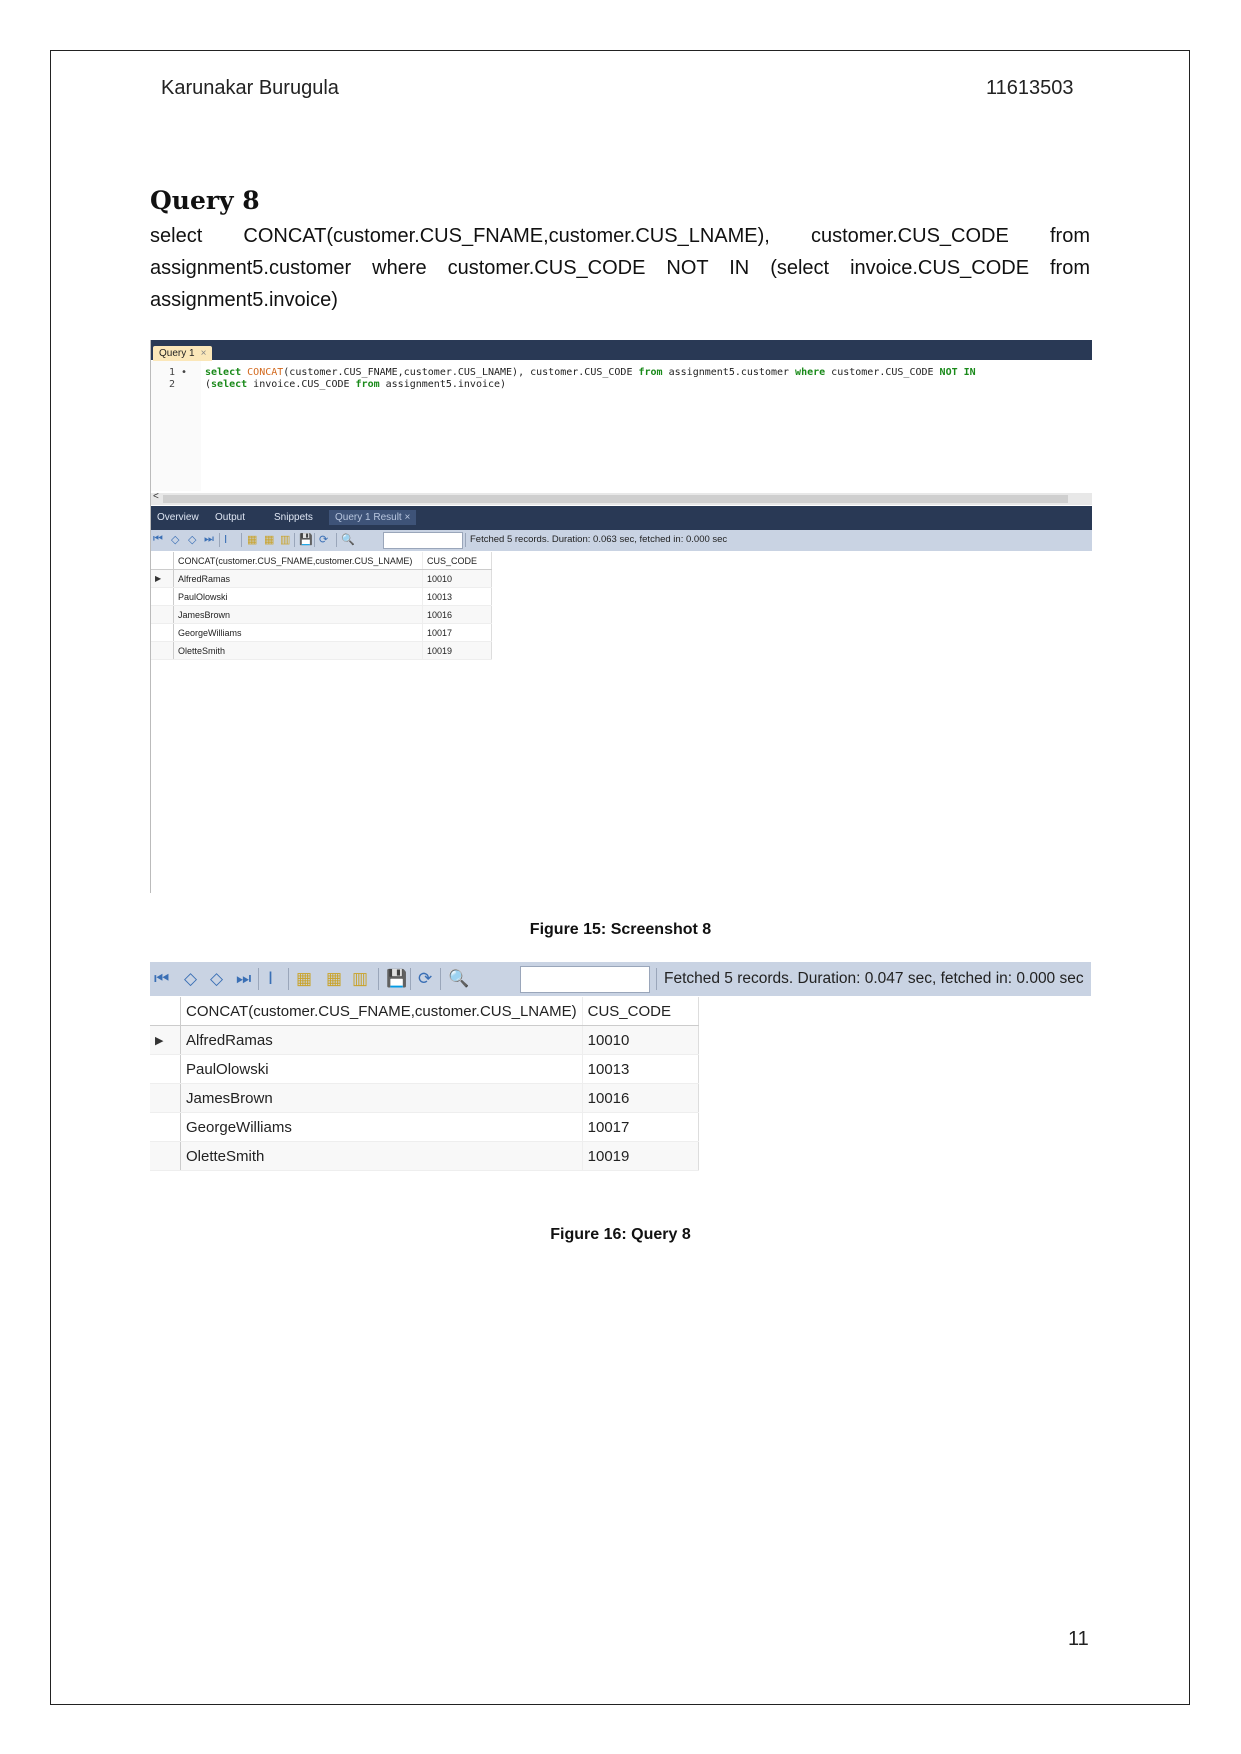 The width and height of the screenshot is (1241, 1754). What do you see at coordinates (230, 517) in the screenshot?
I see `tab-output: Output` at bounding box center [230, 517].